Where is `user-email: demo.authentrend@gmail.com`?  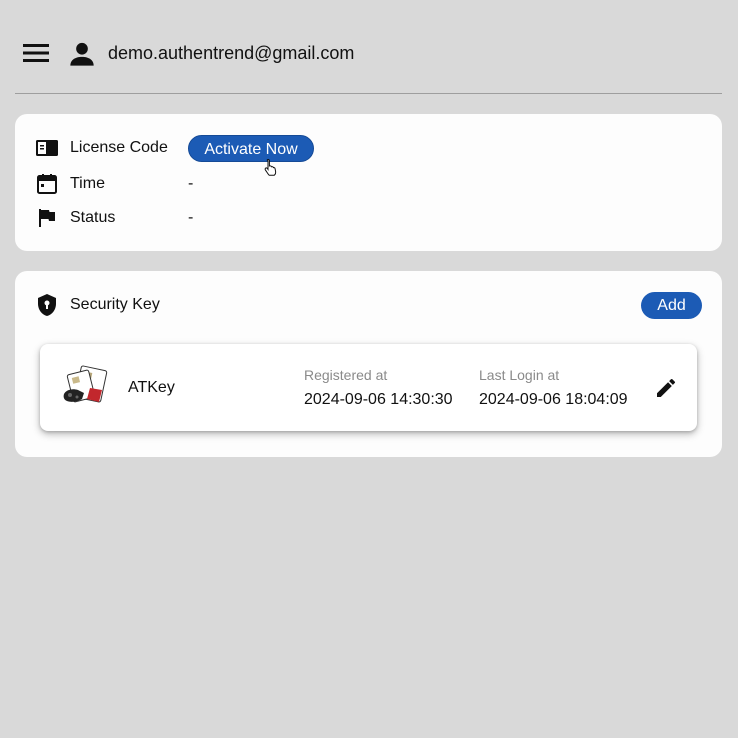 user-email: demo.authentrend@gmail.com is located at coordinates (231, 53).